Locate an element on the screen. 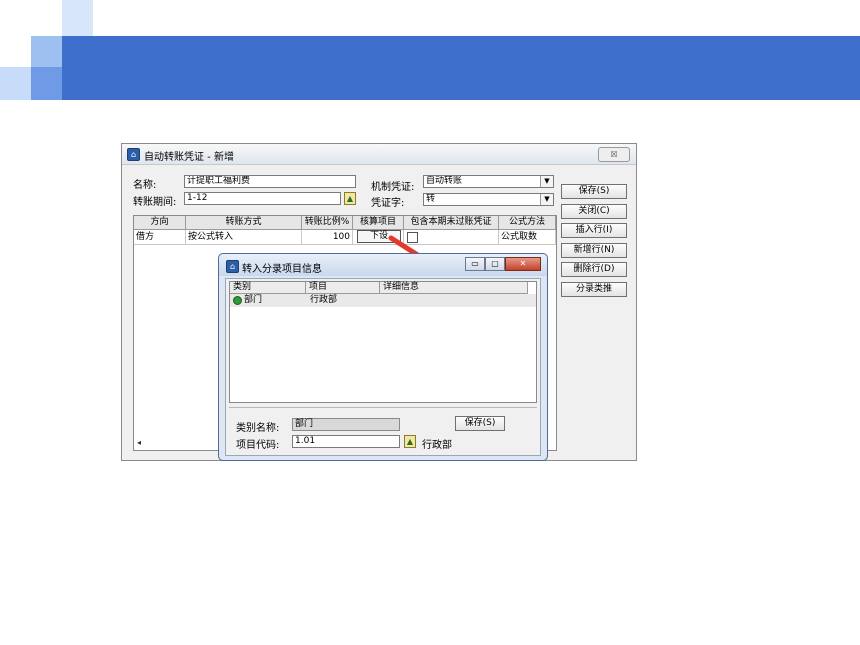 The height and width of the screenshot is (645, 860). new-row-button: 新增行(N) is located at coordinates (594, 250).